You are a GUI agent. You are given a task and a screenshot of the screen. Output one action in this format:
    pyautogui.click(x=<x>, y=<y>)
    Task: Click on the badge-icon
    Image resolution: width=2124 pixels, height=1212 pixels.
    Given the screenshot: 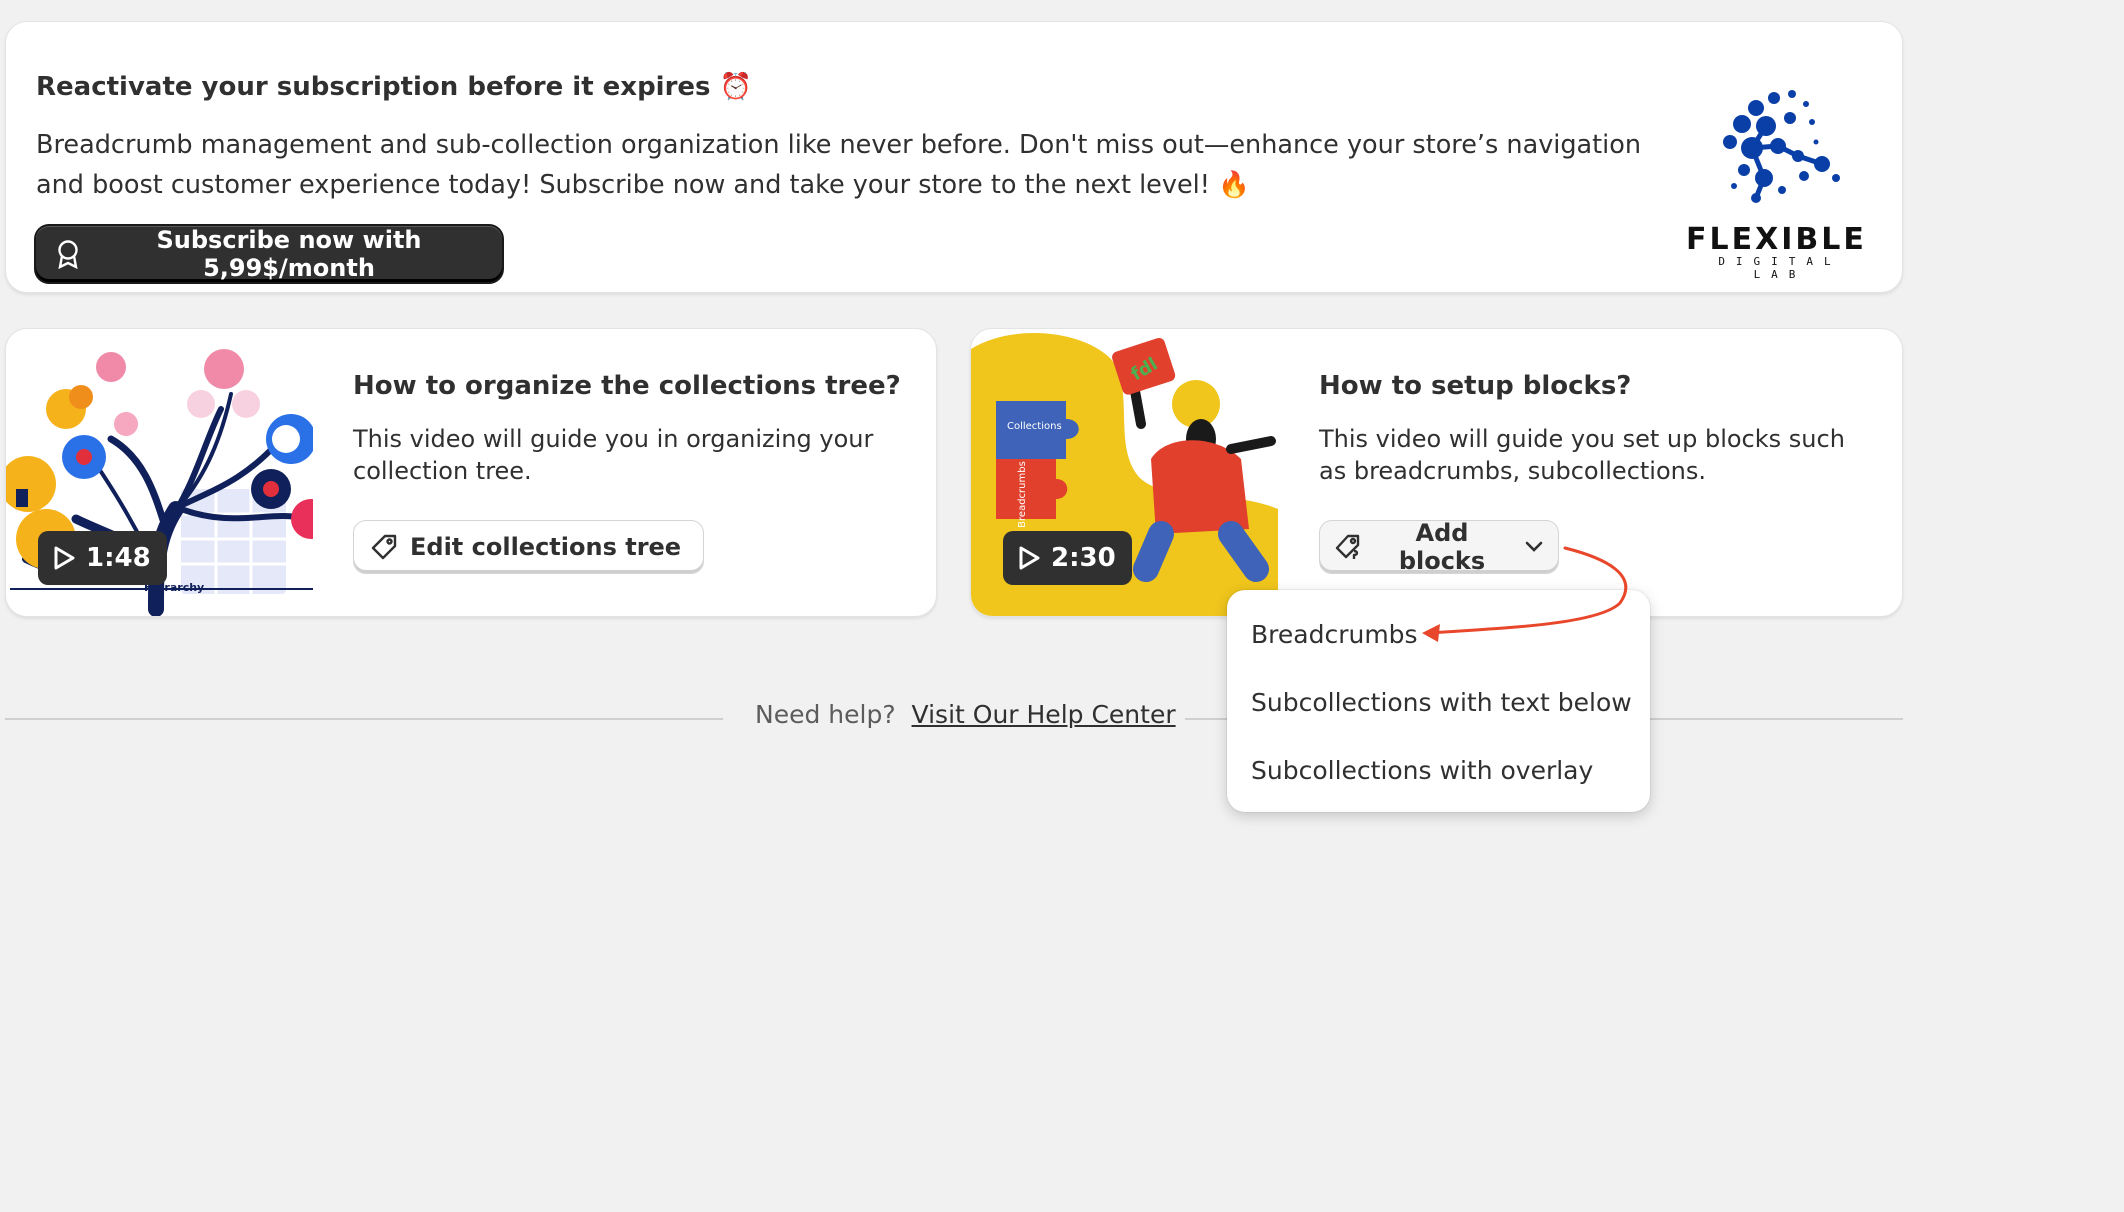 What is the action you would take?
    pyautogui.click(x=68, y=254)
    